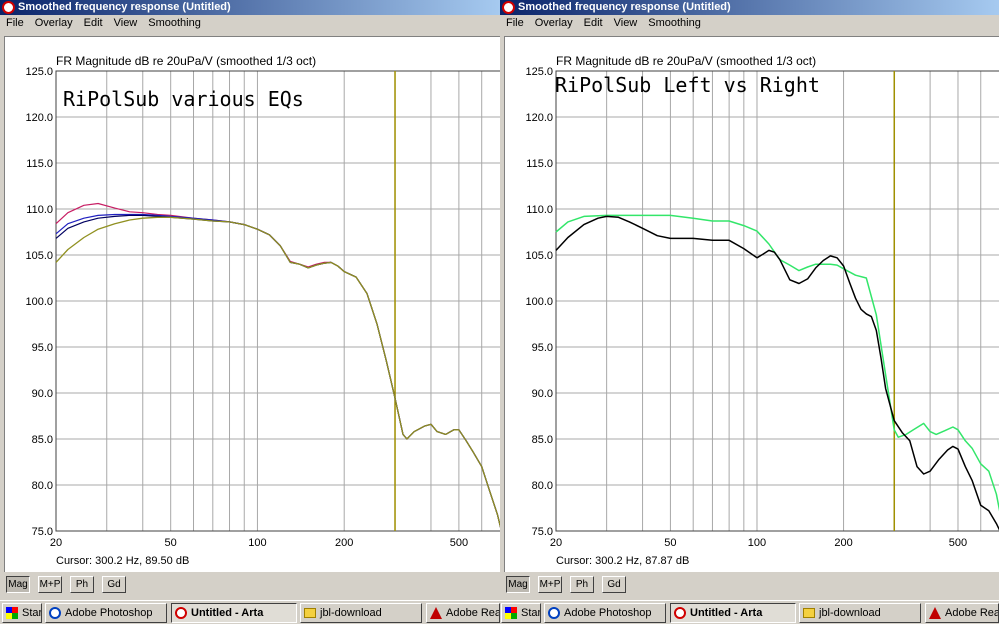  Describe the element at coordinates (749, 23) in the screenshot. I see `right-menu-bar: File Overlay Edit View Smoothing` at that location.